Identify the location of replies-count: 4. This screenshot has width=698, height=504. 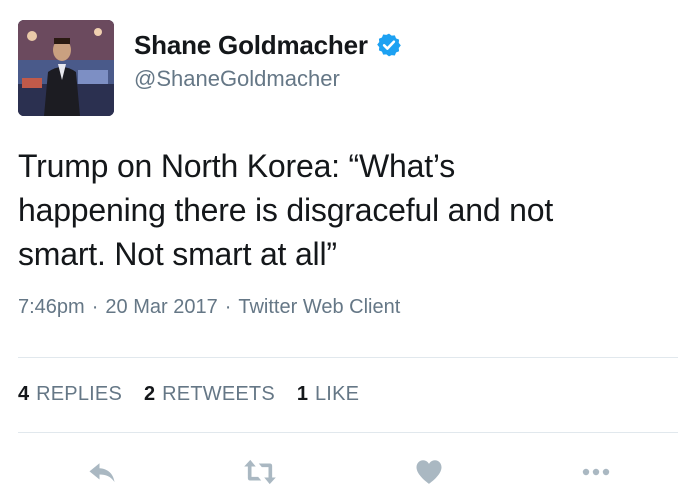
(24, 394).